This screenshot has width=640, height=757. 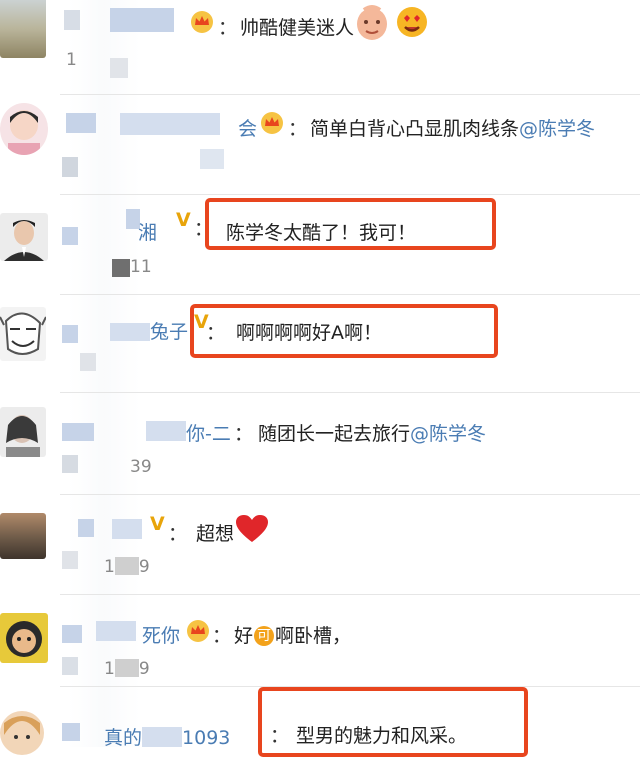 What do you see at coordinates (412, 22) in the screenshot?
I see `heart-eyes-icon` at bounding box center [412, 22].